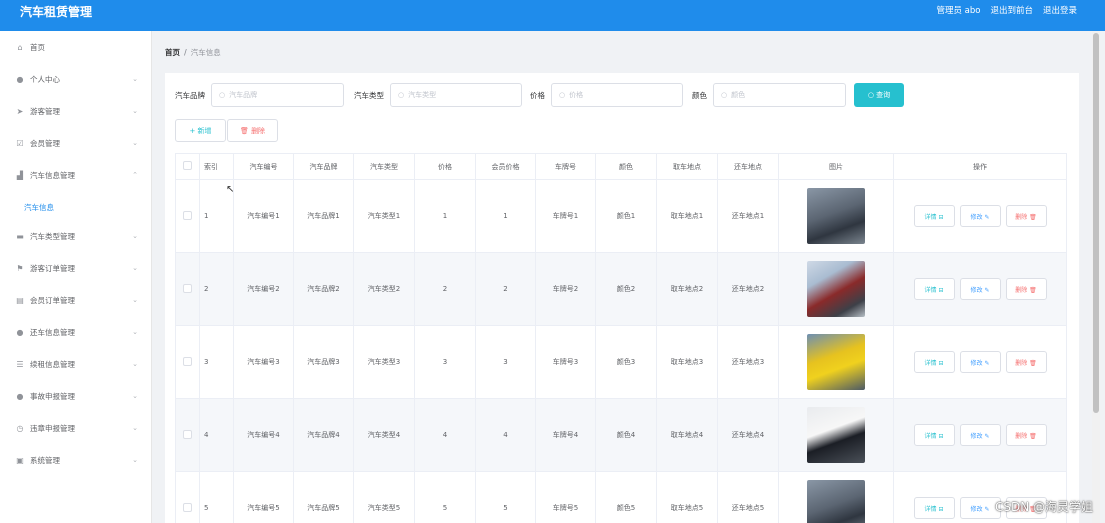 This screenshot has height=523, width=1105. I want to click on breadcrumb-home: 首页, so click(172, 52).